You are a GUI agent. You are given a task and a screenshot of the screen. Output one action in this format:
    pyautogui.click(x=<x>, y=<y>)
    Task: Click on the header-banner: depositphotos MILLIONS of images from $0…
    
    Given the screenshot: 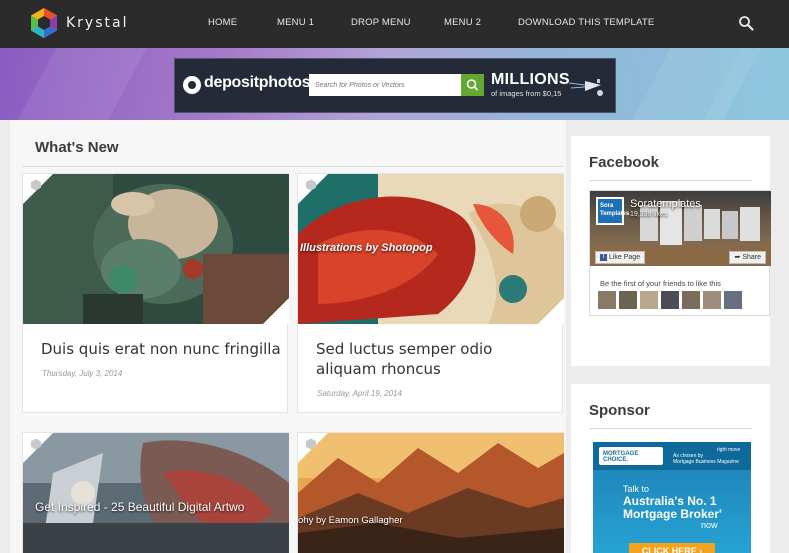 What is the action you would take?
    pyautogui.click(x=394, y=84)
    